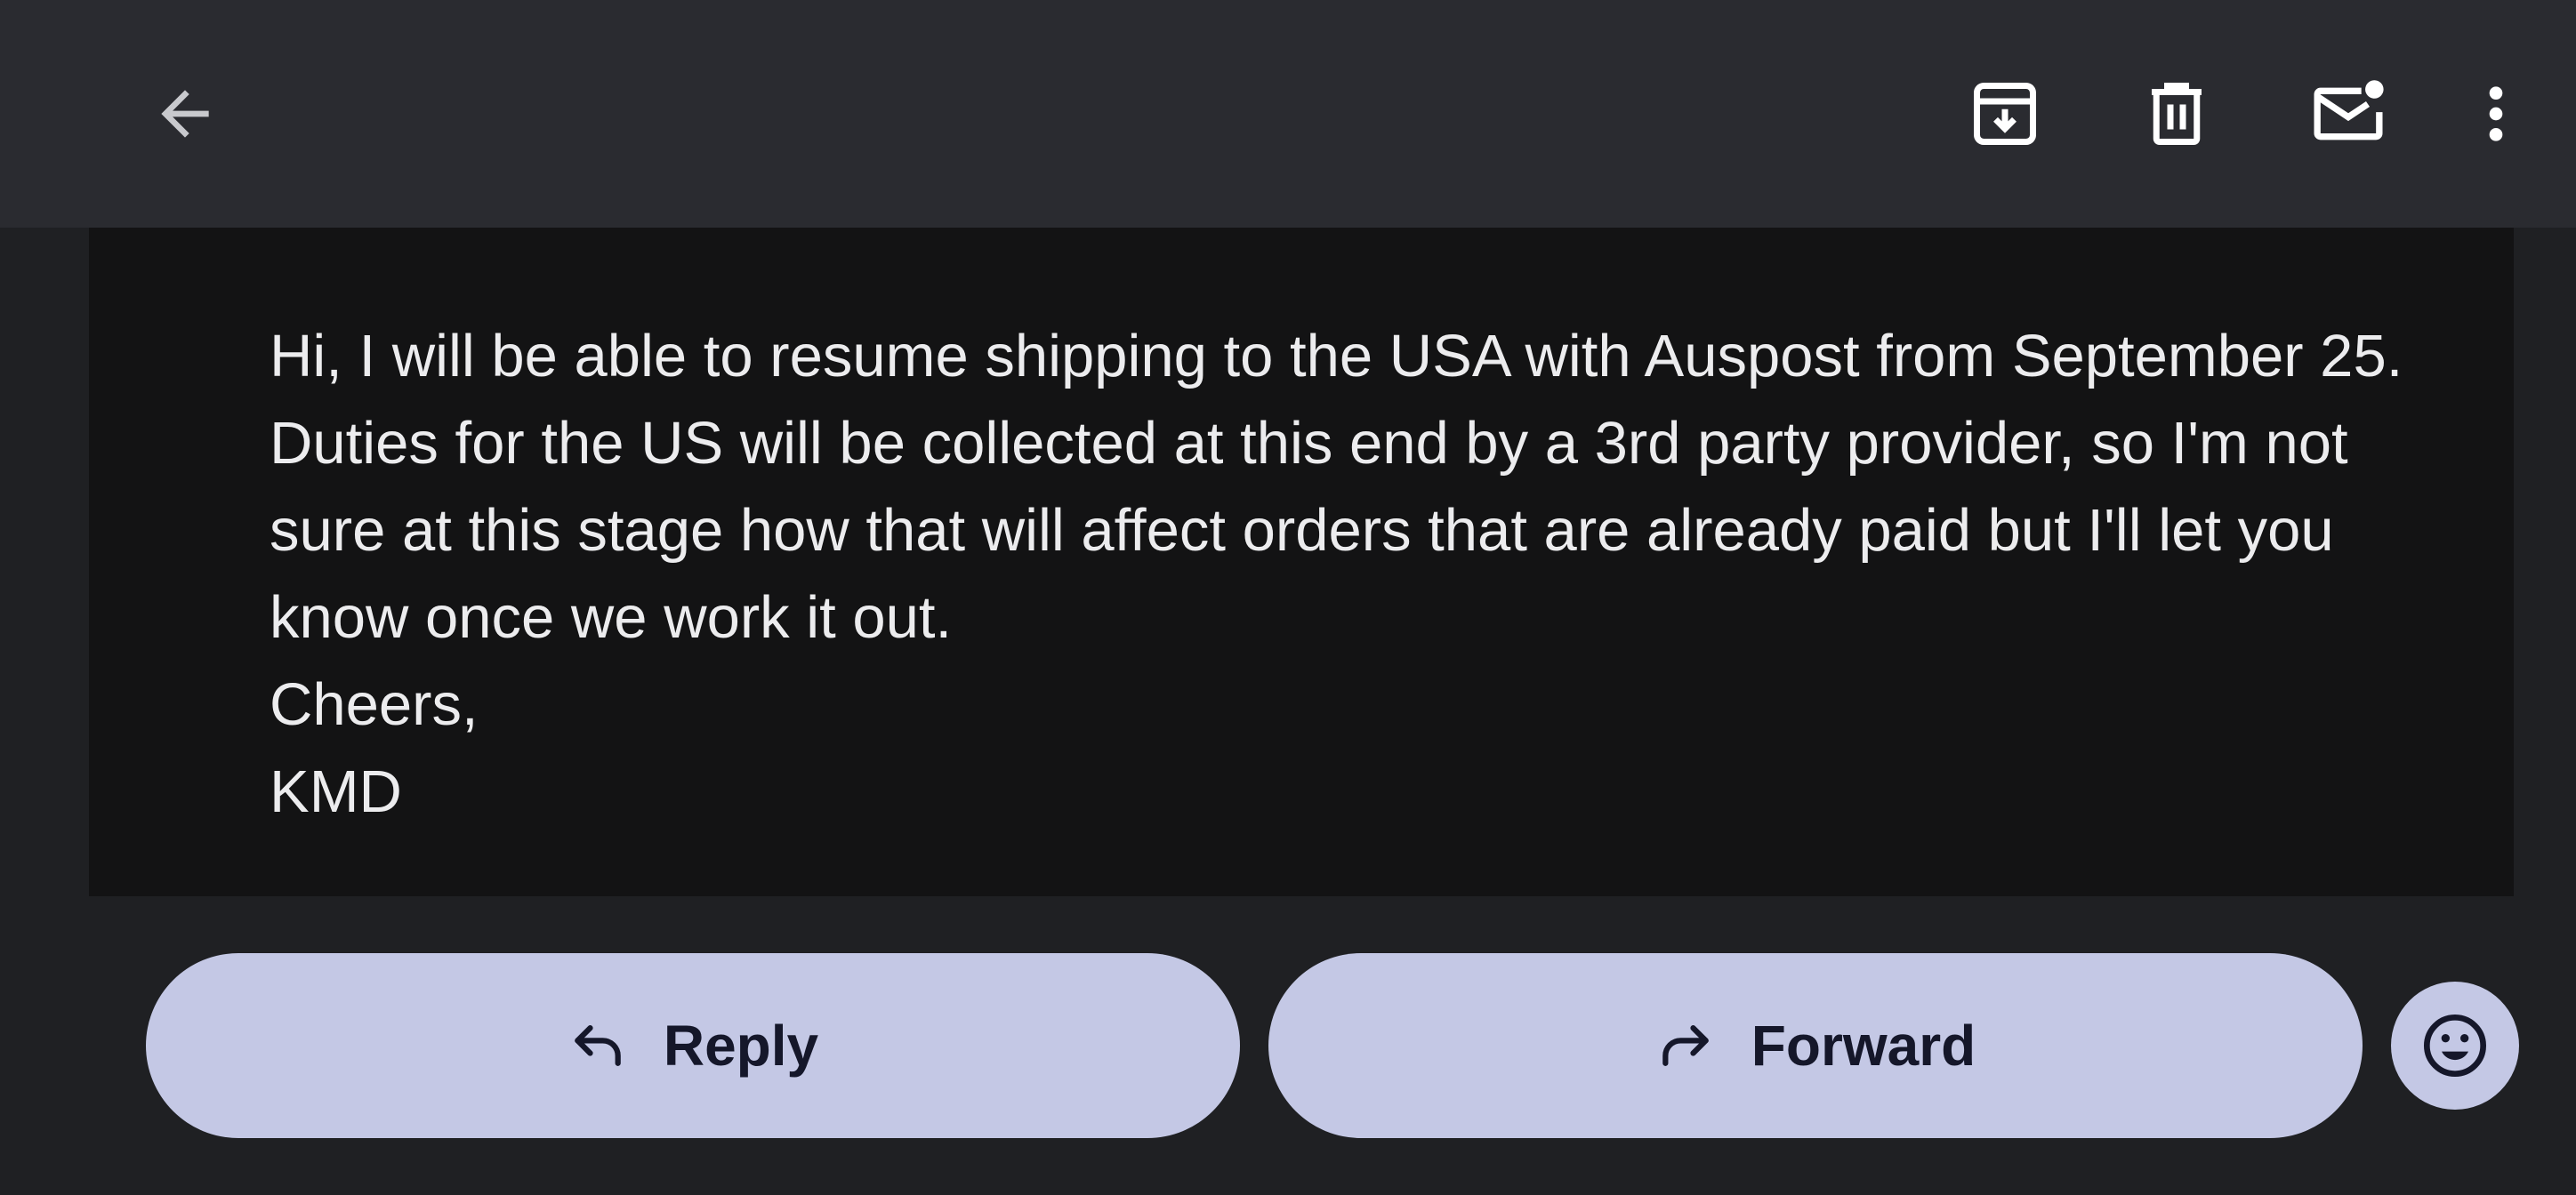  I want to click on arrow-left-icon, so click(185, 114).